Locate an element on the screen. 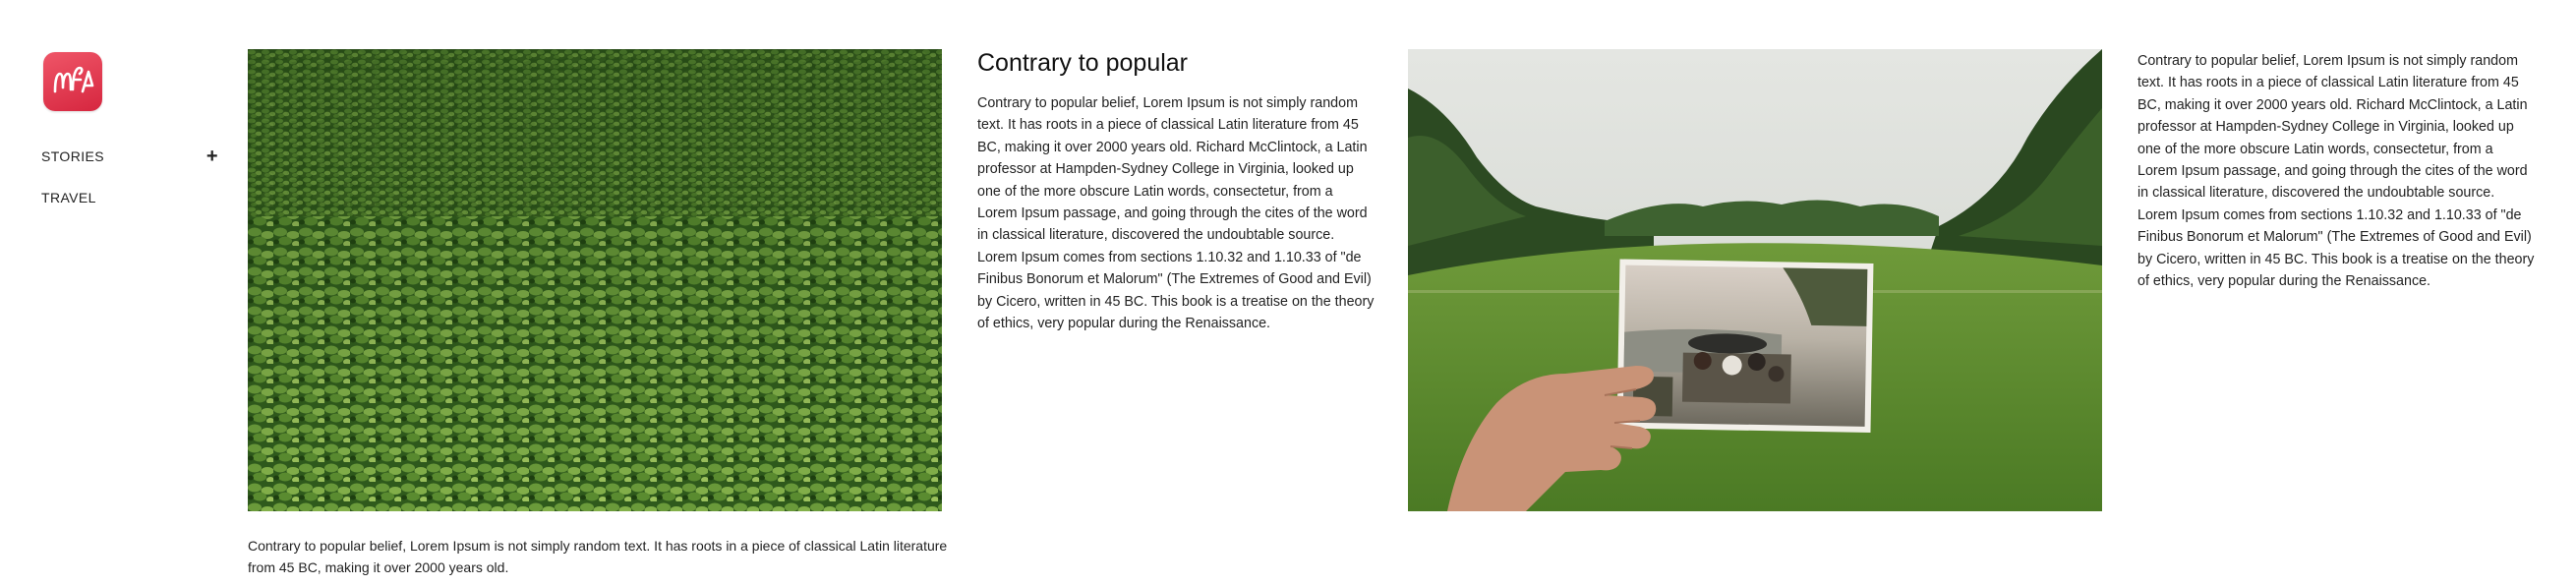 The width and height of the screenshot is (2576, 586). article-title: Contrary to popular is located at coordinates (1082, 63).